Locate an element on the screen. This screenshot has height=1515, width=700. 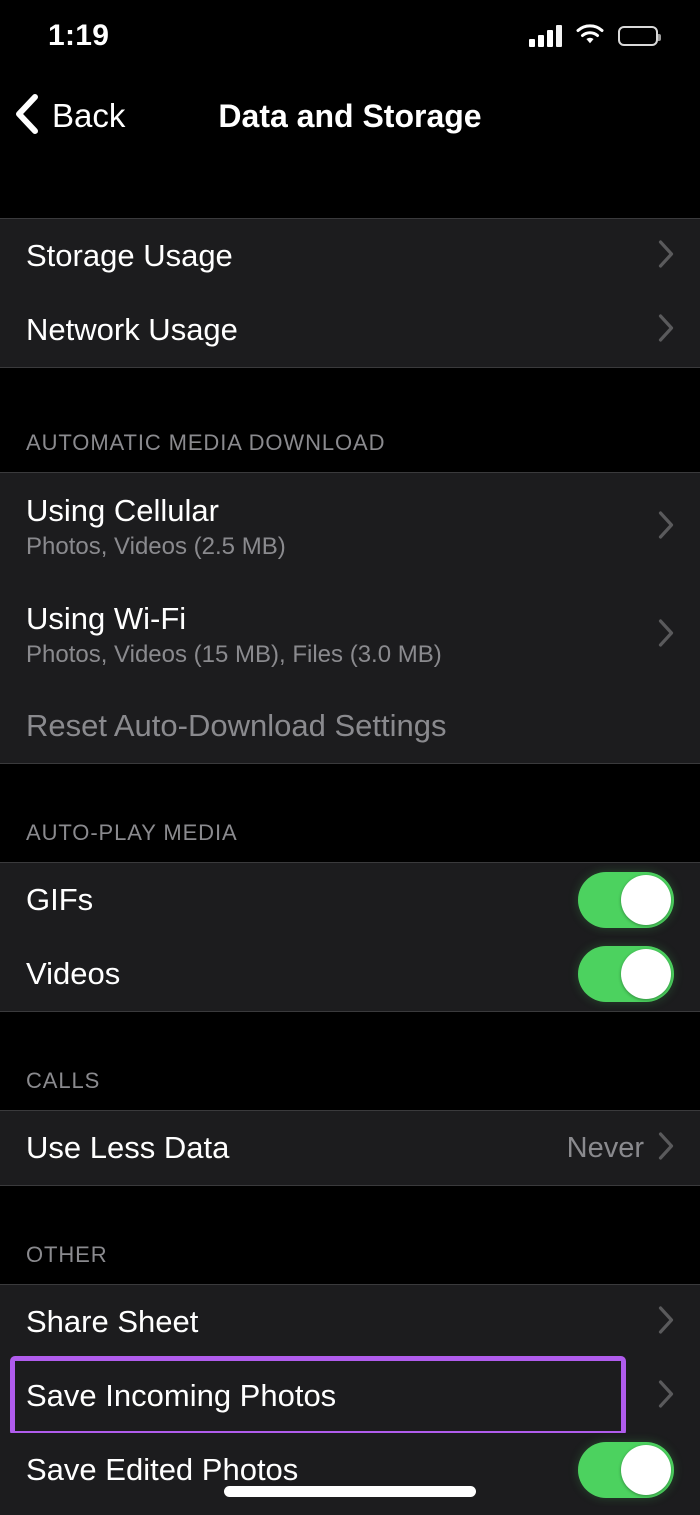
list-item-label: Storage Usage is located at coordinates (129, 255).